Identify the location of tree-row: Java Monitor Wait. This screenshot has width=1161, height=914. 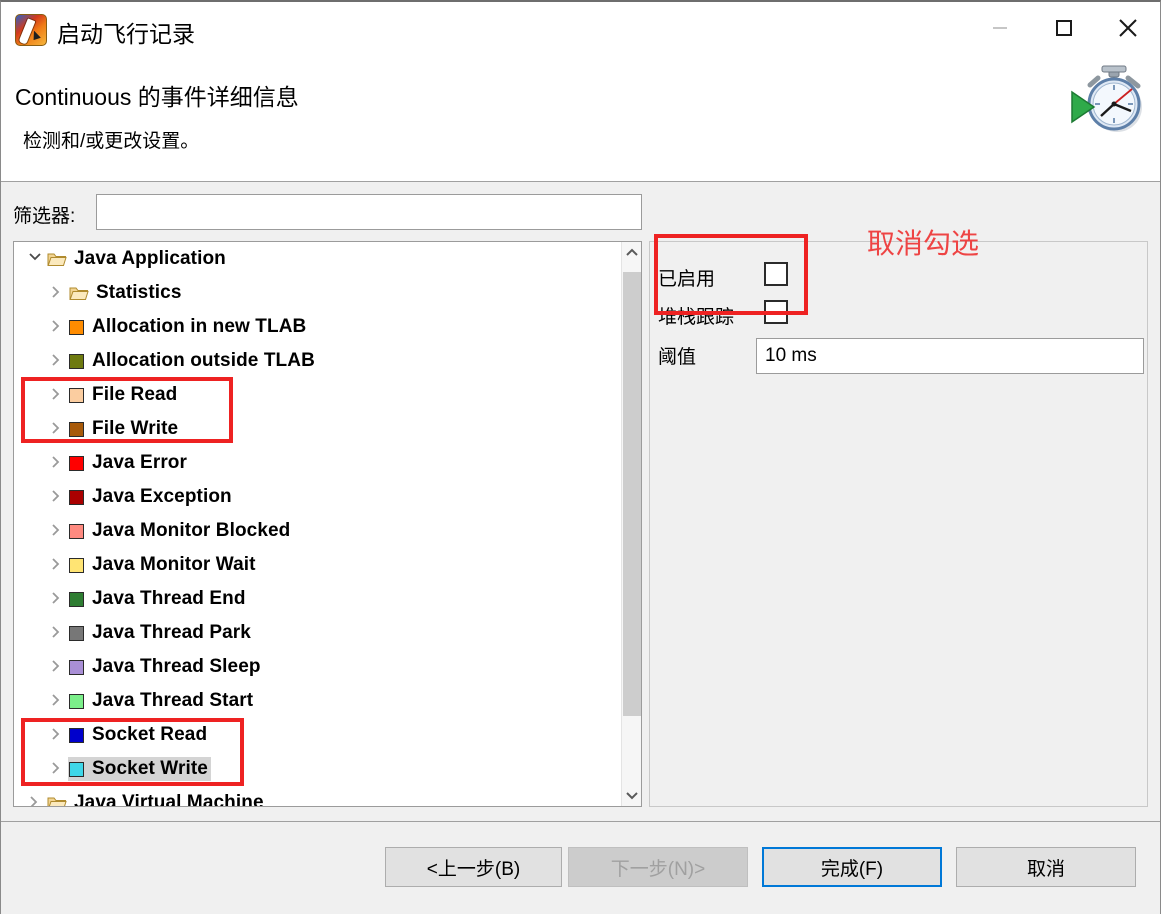
(318, 565).